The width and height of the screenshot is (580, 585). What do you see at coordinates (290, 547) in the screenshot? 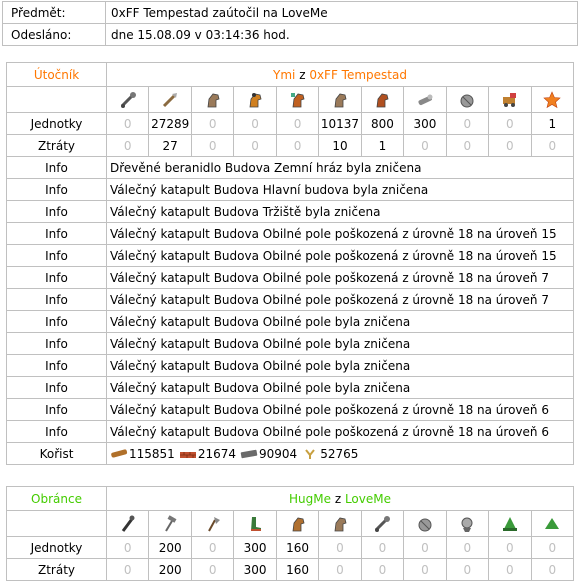
I see `defender-units-row: Jednotky 0 200 0 300 160 0 0 0 0 0 0` at bounding box center [290, 547].